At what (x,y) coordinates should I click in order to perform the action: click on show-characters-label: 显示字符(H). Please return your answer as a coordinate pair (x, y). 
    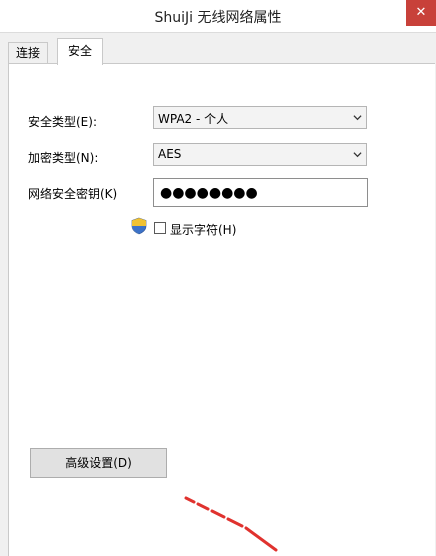
    Looking at the image, I should click on (203, 230).